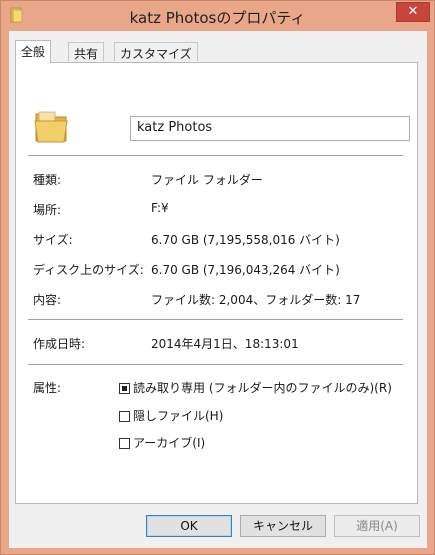 The image size is (435, 555). I want to click on archive-checkbox, so click(124, 443).